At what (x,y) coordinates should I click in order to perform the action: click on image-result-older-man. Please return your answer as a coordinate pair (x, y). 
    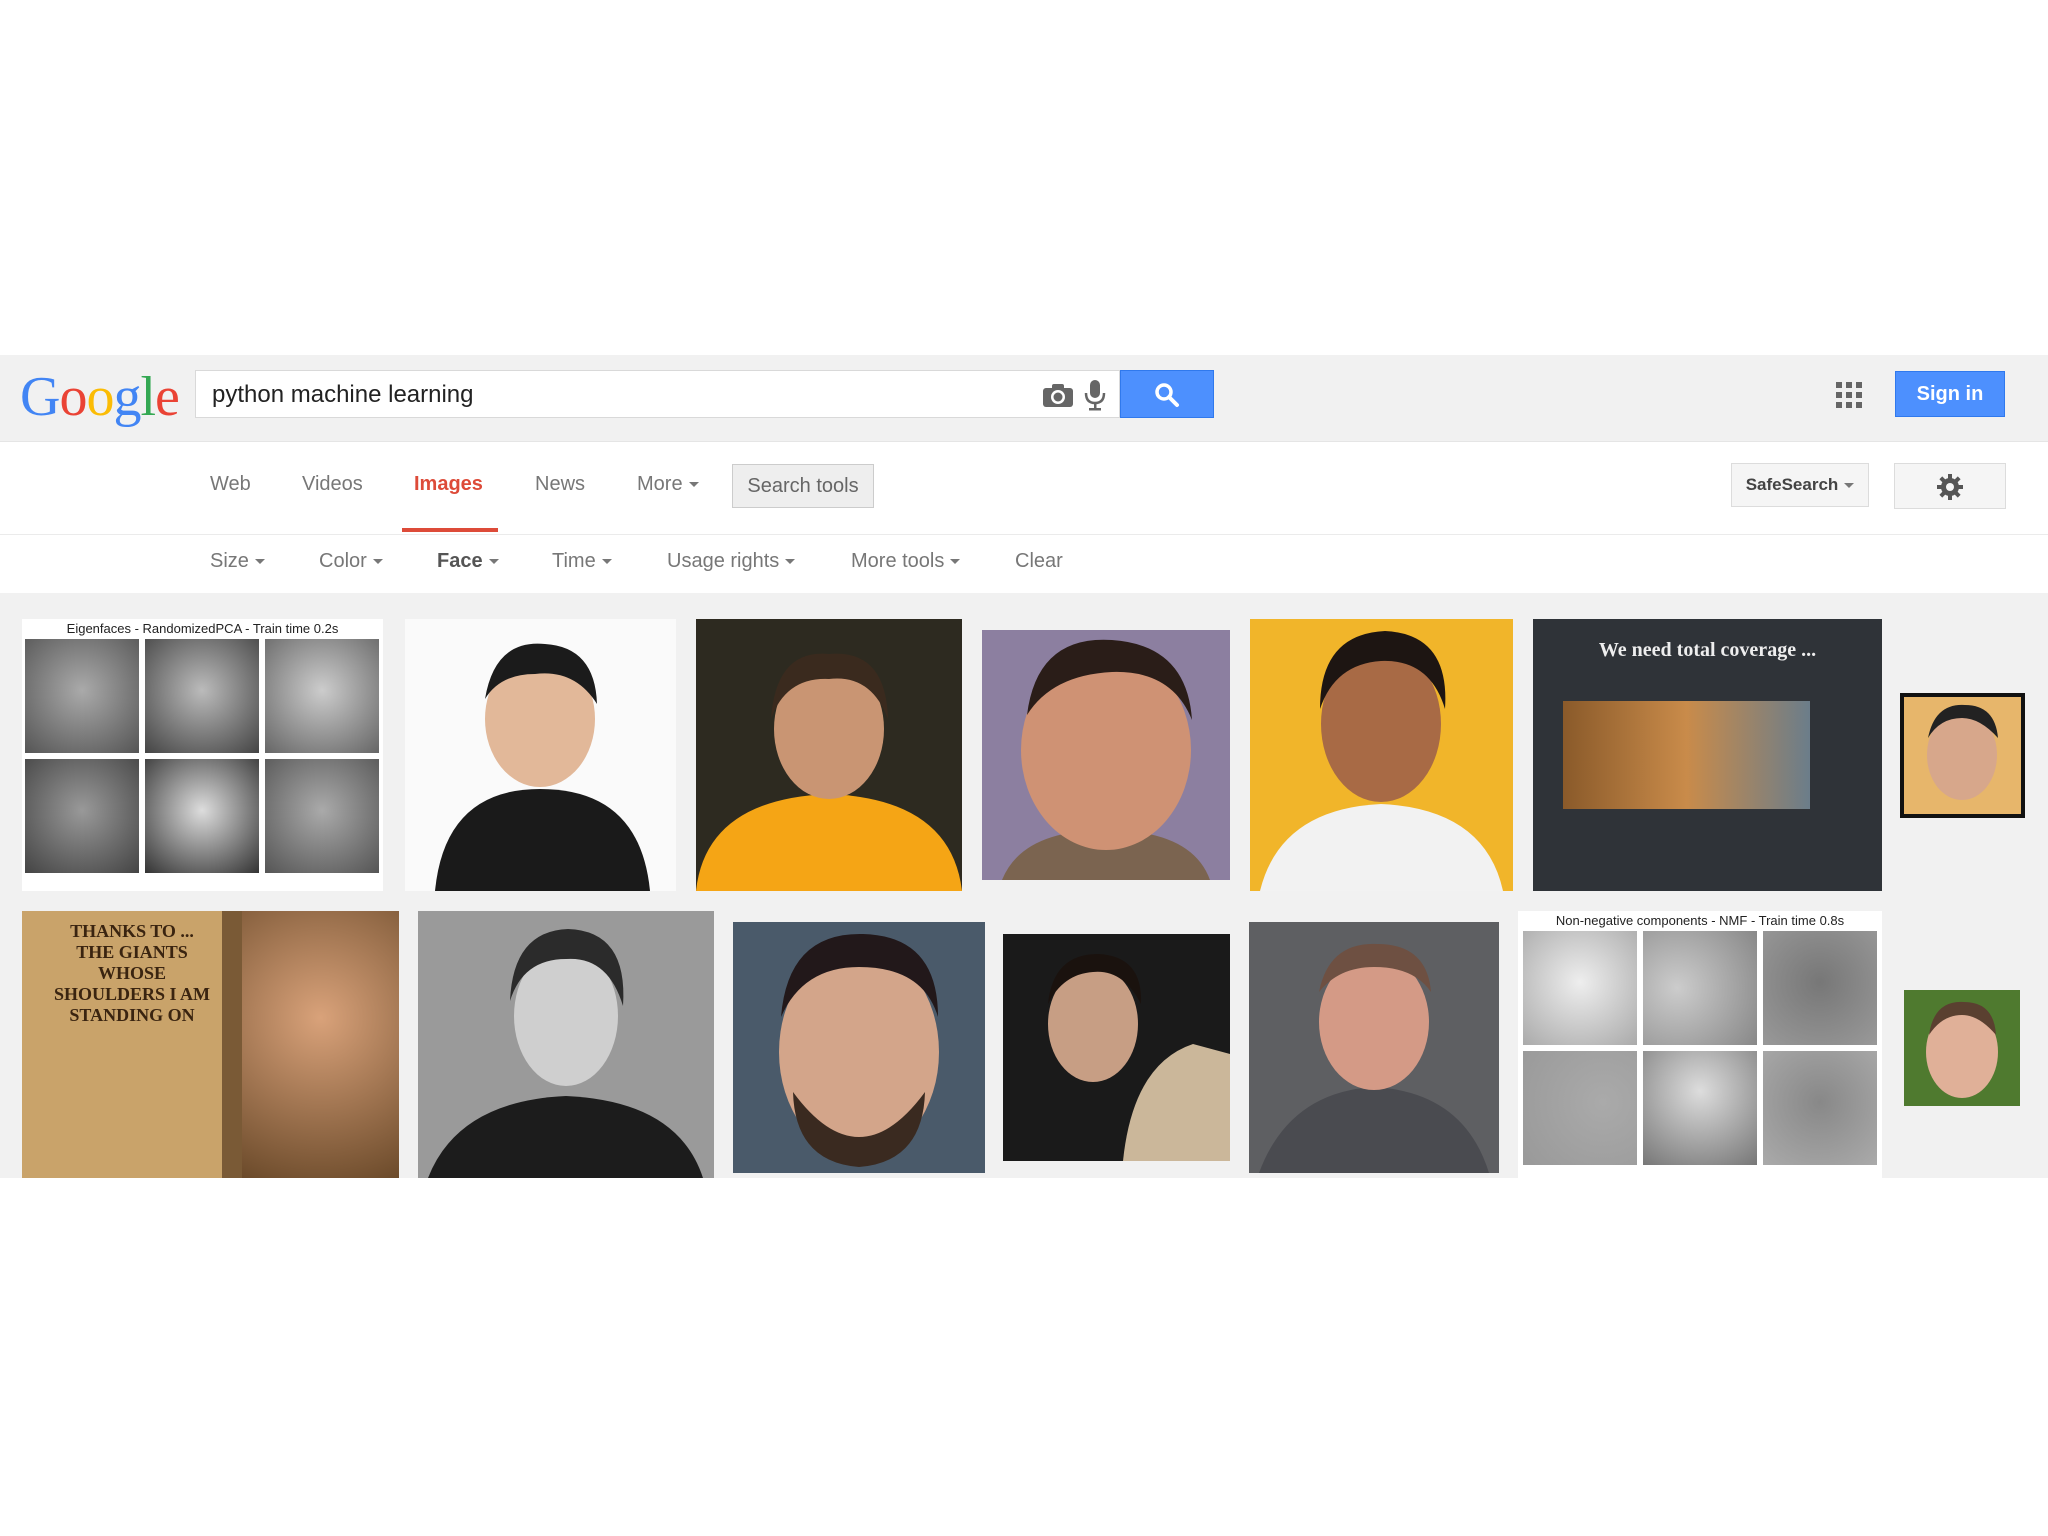
    Looking at the image, I should click on (1374, 1047).